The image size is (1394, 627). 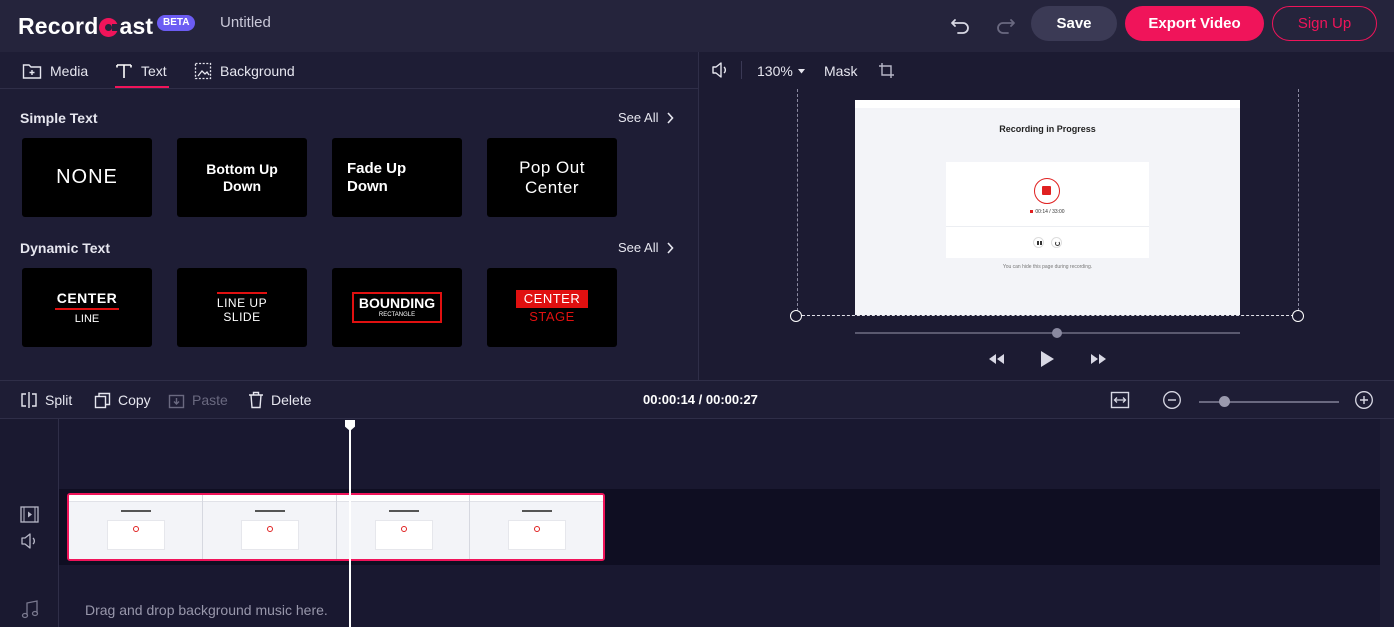 I want to click on redo-icon, so click(x=1005, y=24).